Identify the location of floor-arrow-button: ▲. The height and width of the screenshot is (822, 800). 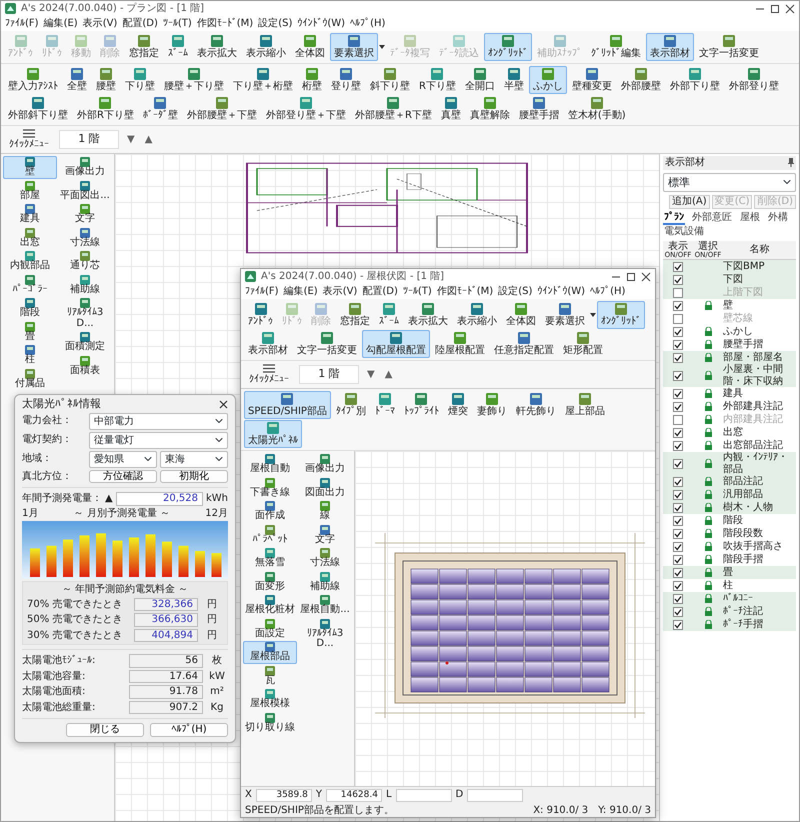
(388, 374).